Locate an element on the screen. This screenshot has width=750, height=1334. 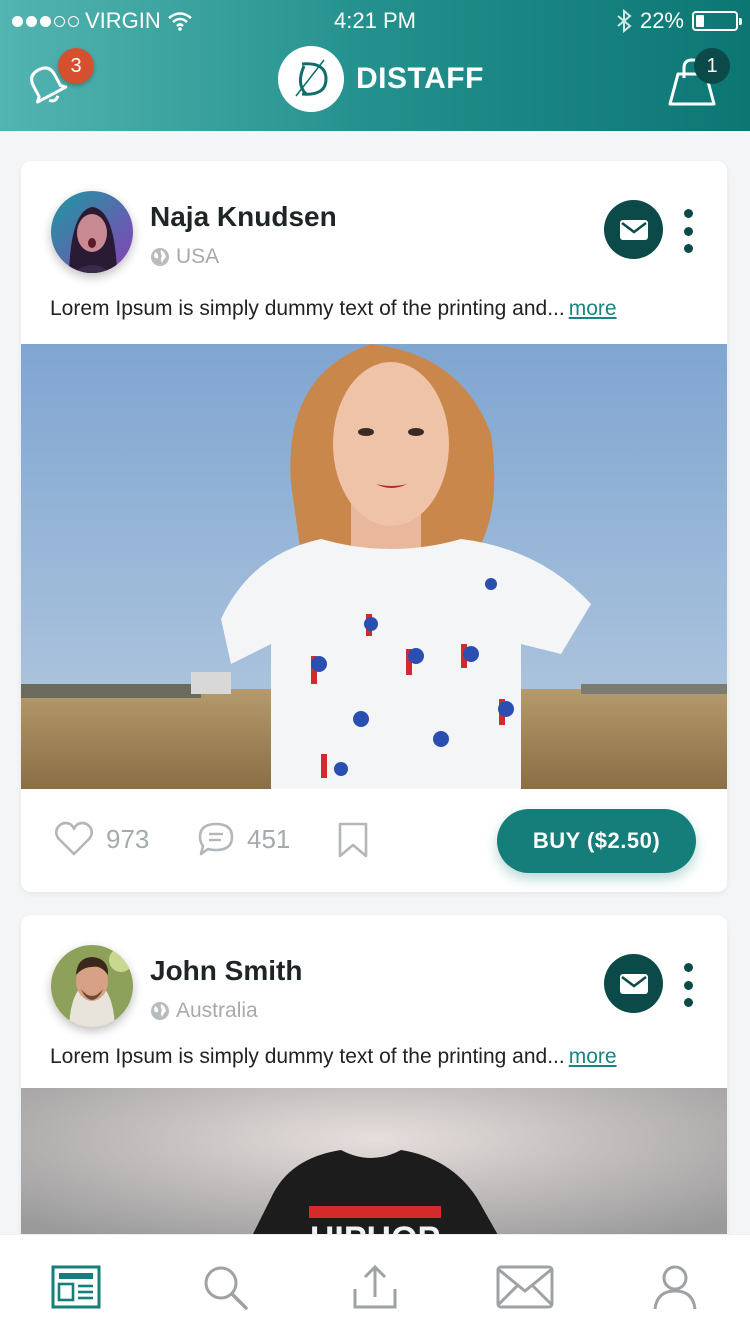
heart-icon is located at coordinates (74, 838).